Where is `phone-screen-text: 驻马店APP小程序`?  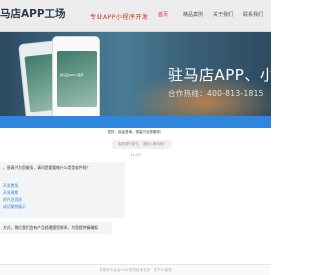
phone-screen-text: 驻马店APP小程序 is located at coordinates (72, 75).